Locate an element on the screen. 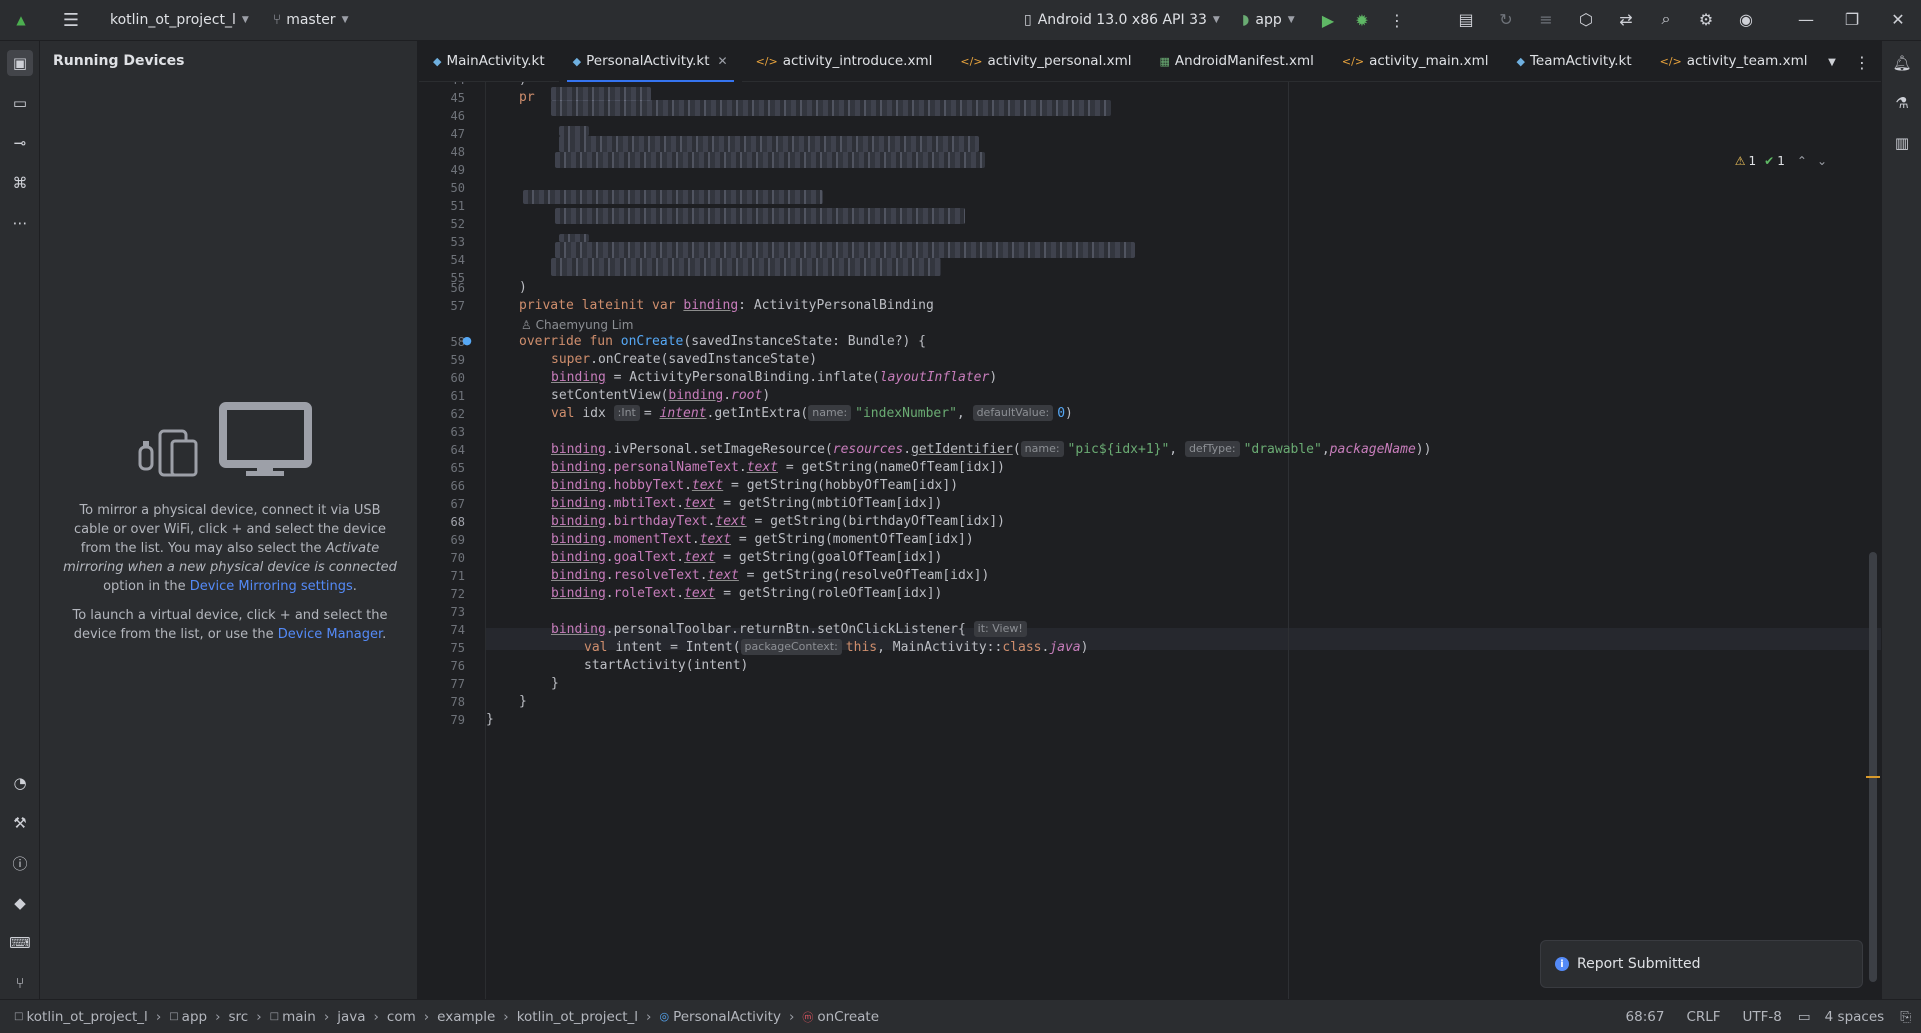 The height and width of the screenshot is (1033, 1921). breadcrumb-item: onCreate is located at coordinates (848, 1017).